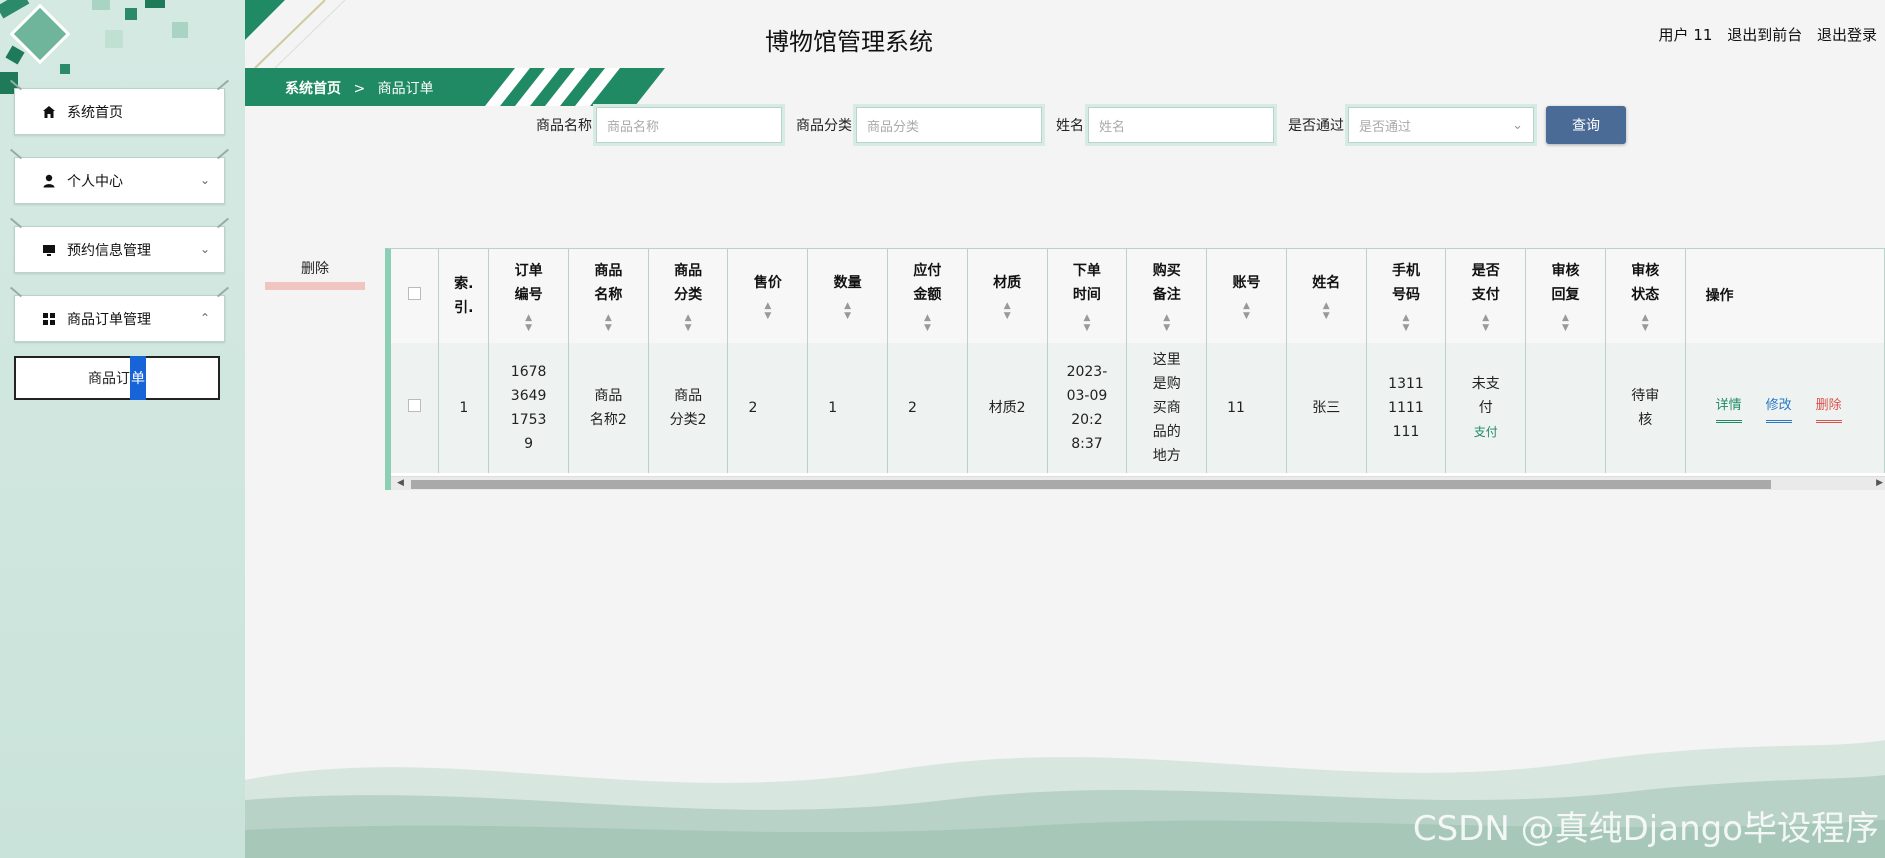  I want to click on select-all-checkbox, so click(415, 293).